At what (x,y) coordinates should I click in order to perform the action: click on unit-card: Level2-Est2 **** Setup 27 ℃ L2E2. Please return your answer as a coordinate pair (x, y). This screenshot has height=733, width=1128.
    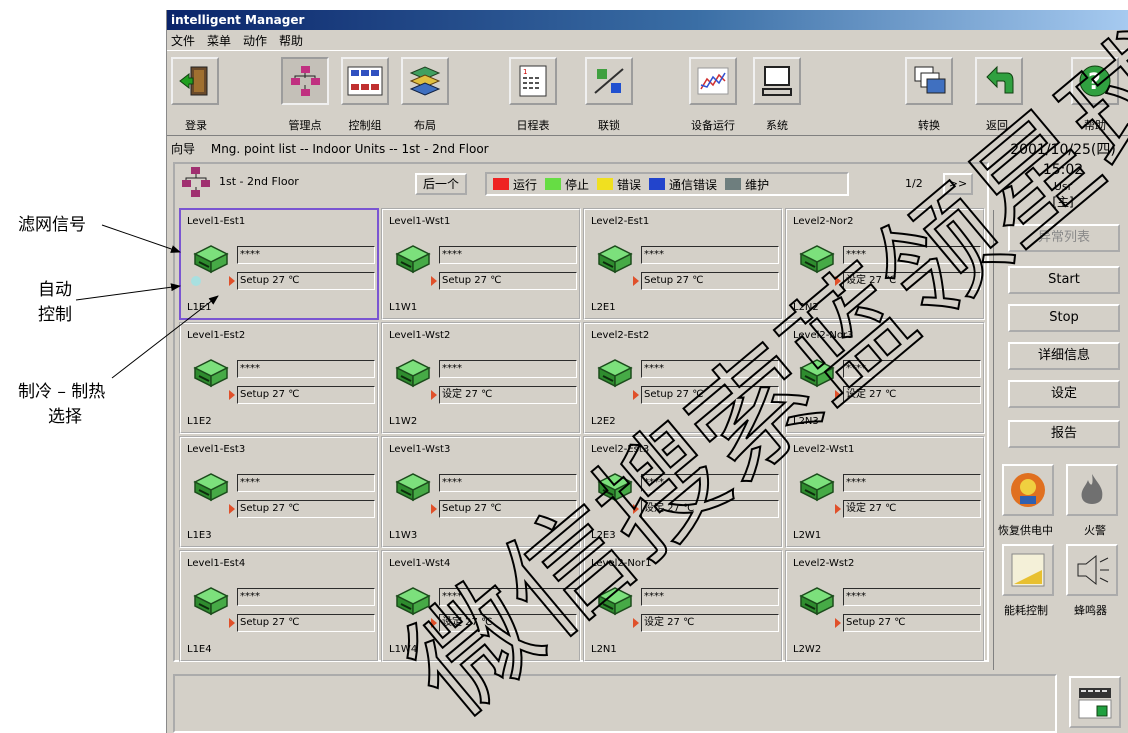
    Looking at the image, I should click on (683, 378).